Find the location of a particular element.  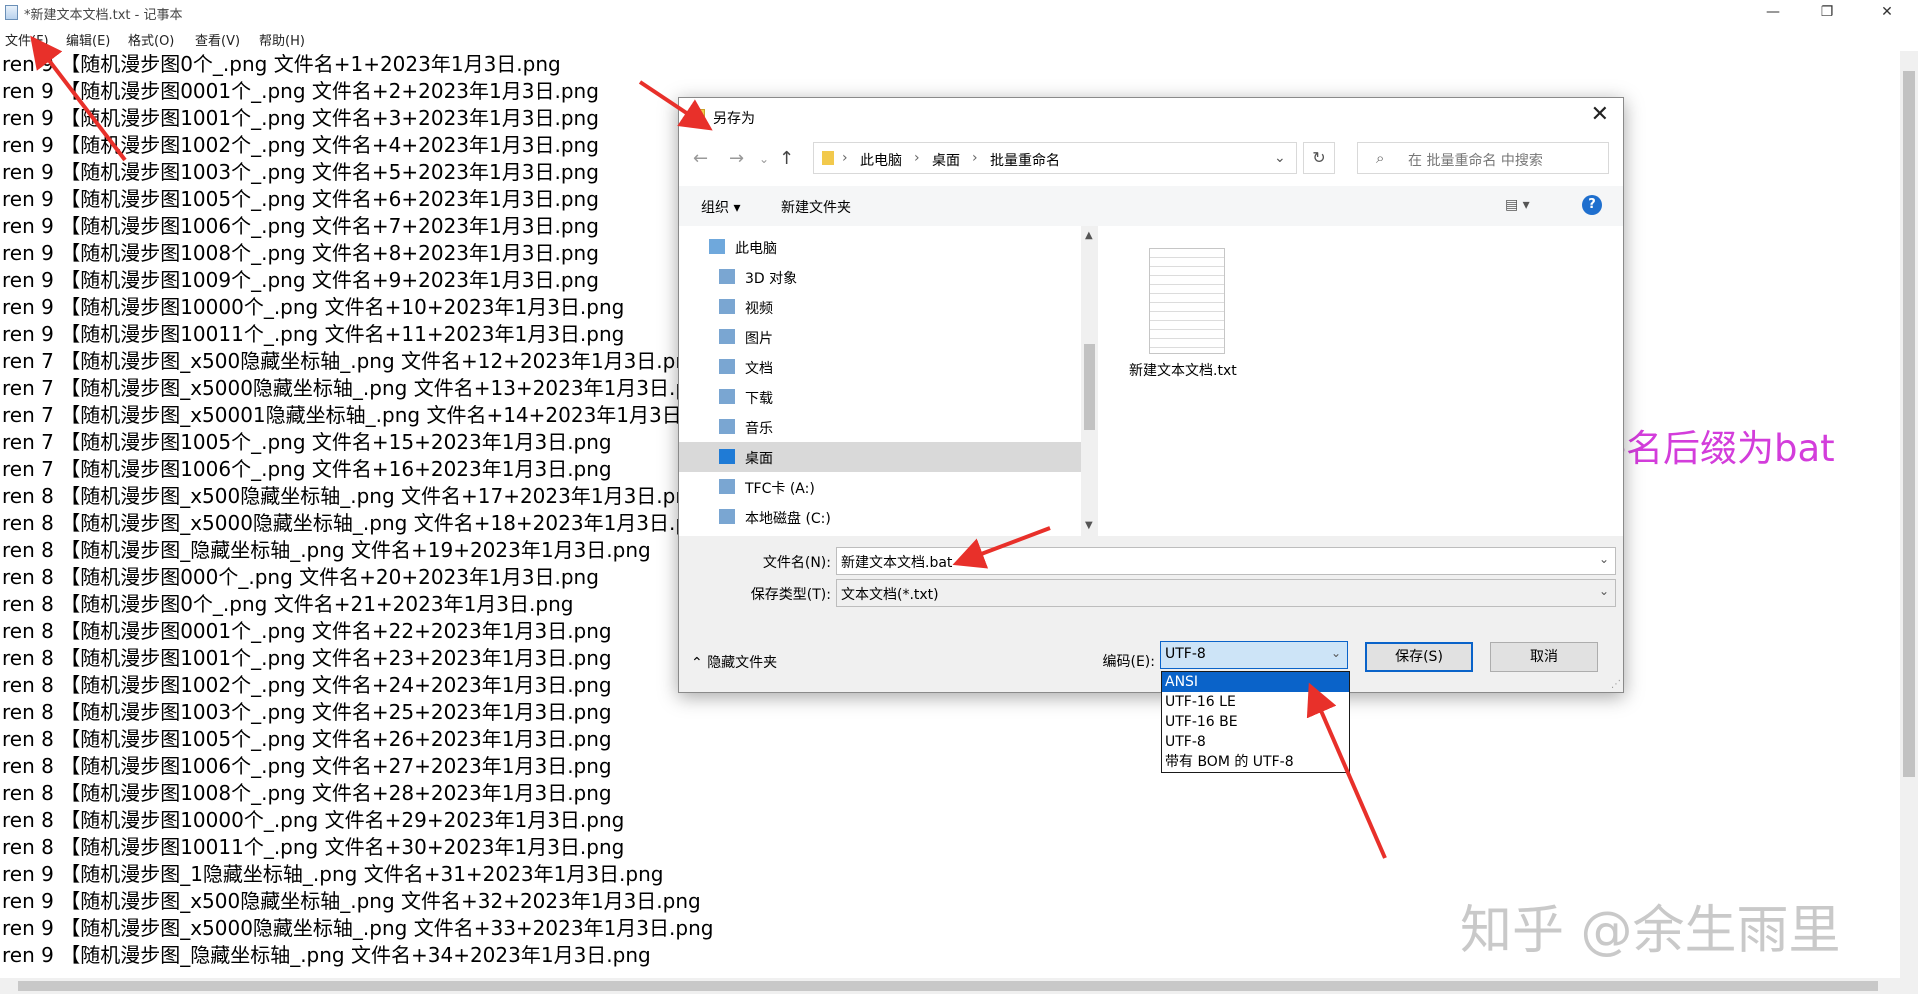

file-name: 新建文本文档.txt is located at coordinates (1183, 371).